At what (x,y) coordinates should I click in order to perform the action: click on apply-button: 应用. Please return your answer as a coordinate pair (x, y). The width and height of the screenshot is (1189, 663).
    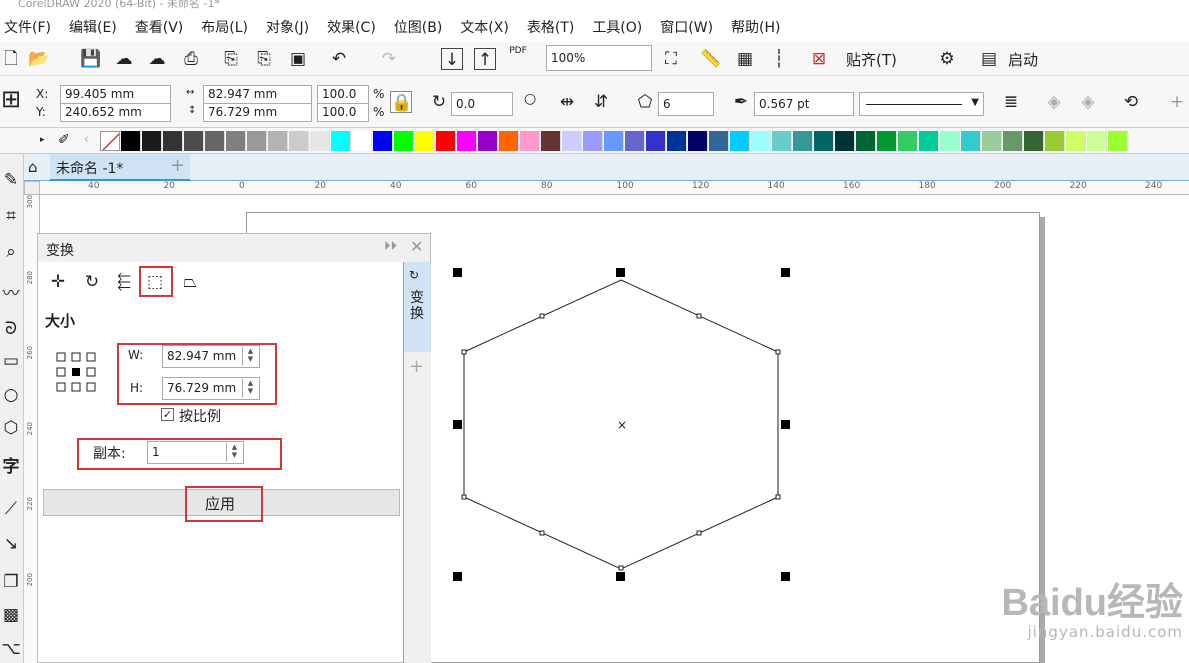
    Looking at the image, I should click on (220, 503).